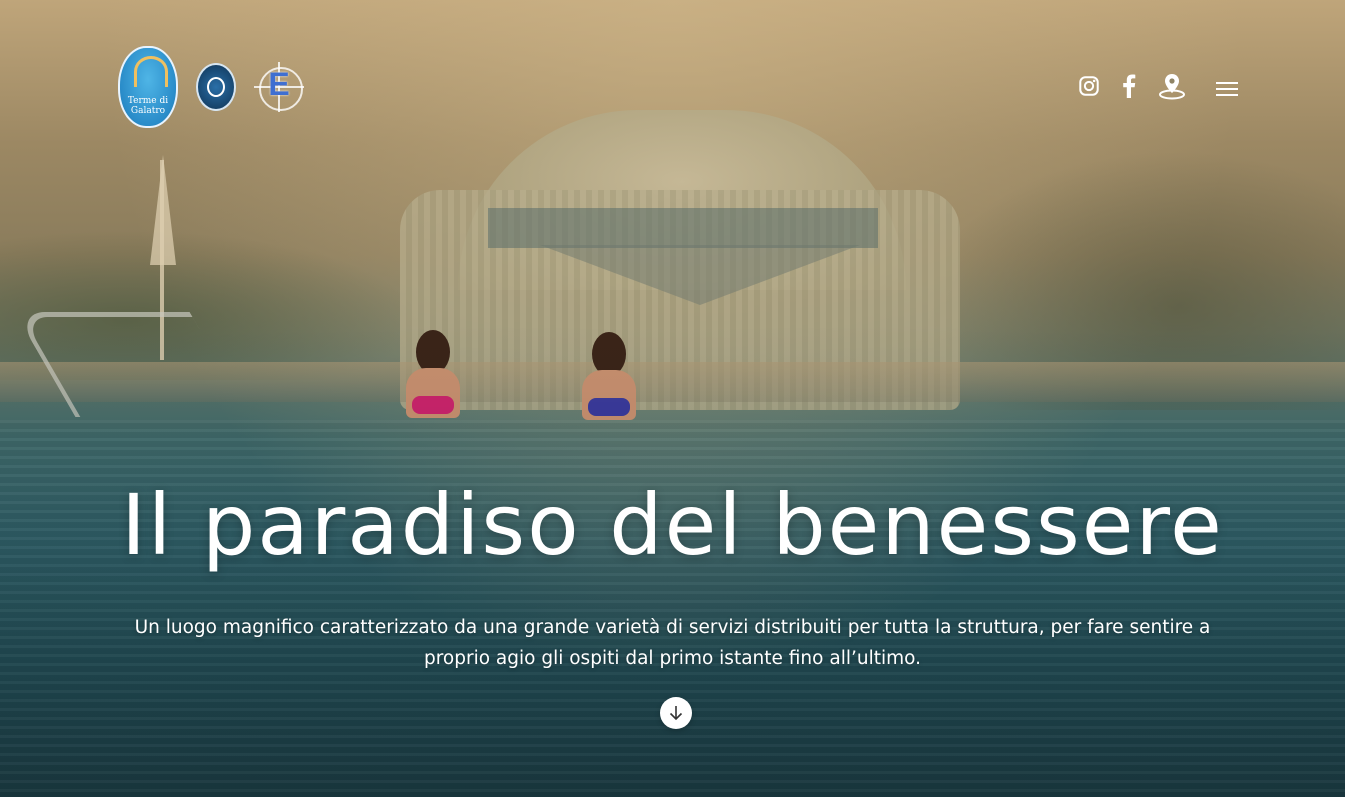  What do you see at coordinates (1227, 89) in the screenshot?
I see `hamburger-menu-icon` at bounding box center [1227, 89].